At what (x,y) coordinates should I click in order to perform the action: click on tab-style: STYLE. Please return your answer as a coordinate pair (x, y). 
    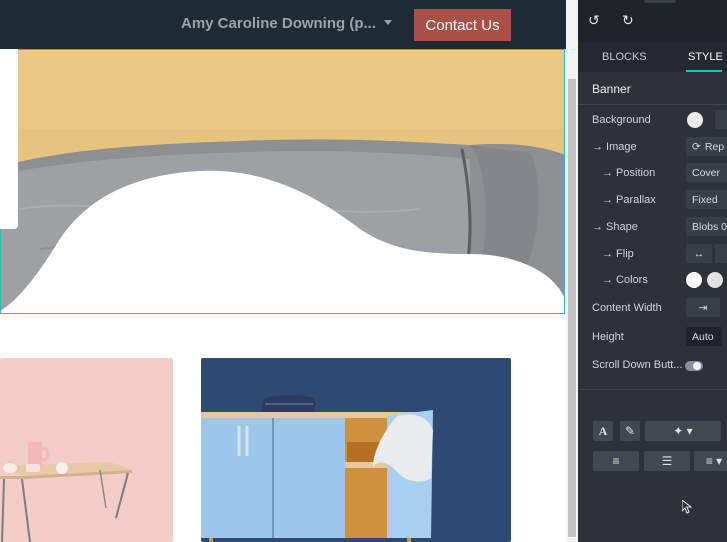
    Looking at the image, I should click on (705, 57).